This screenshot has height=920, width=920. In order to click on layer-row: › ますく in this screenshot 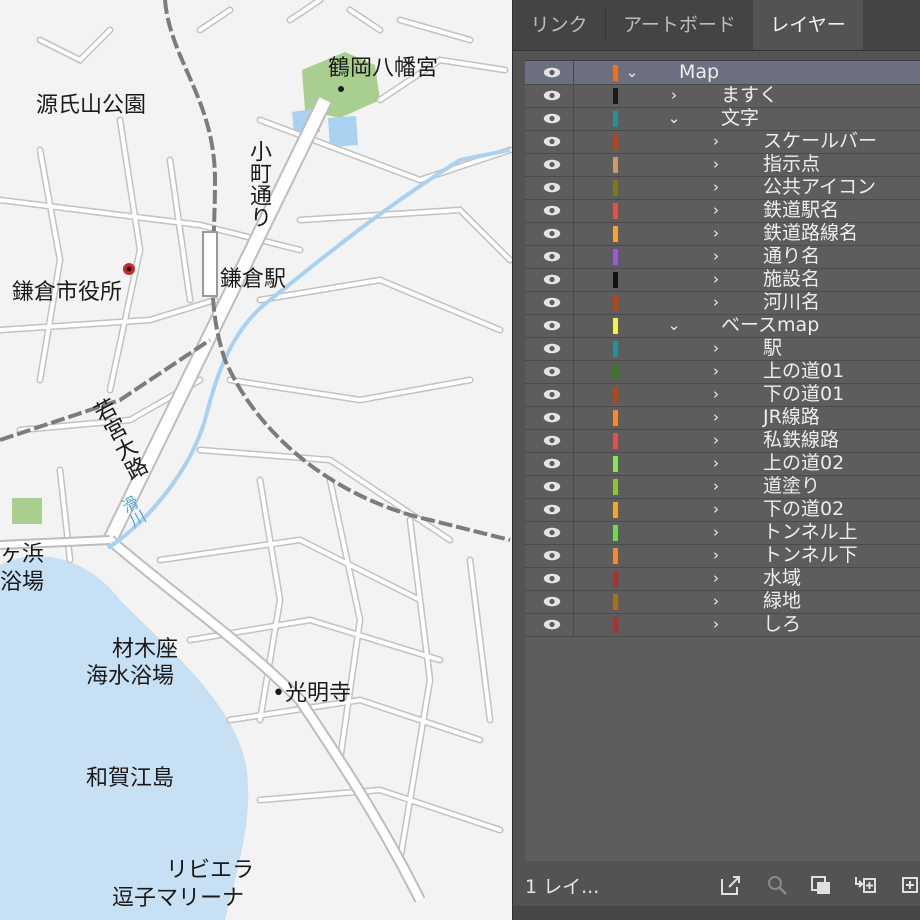, I will do `click(722, 96)`.